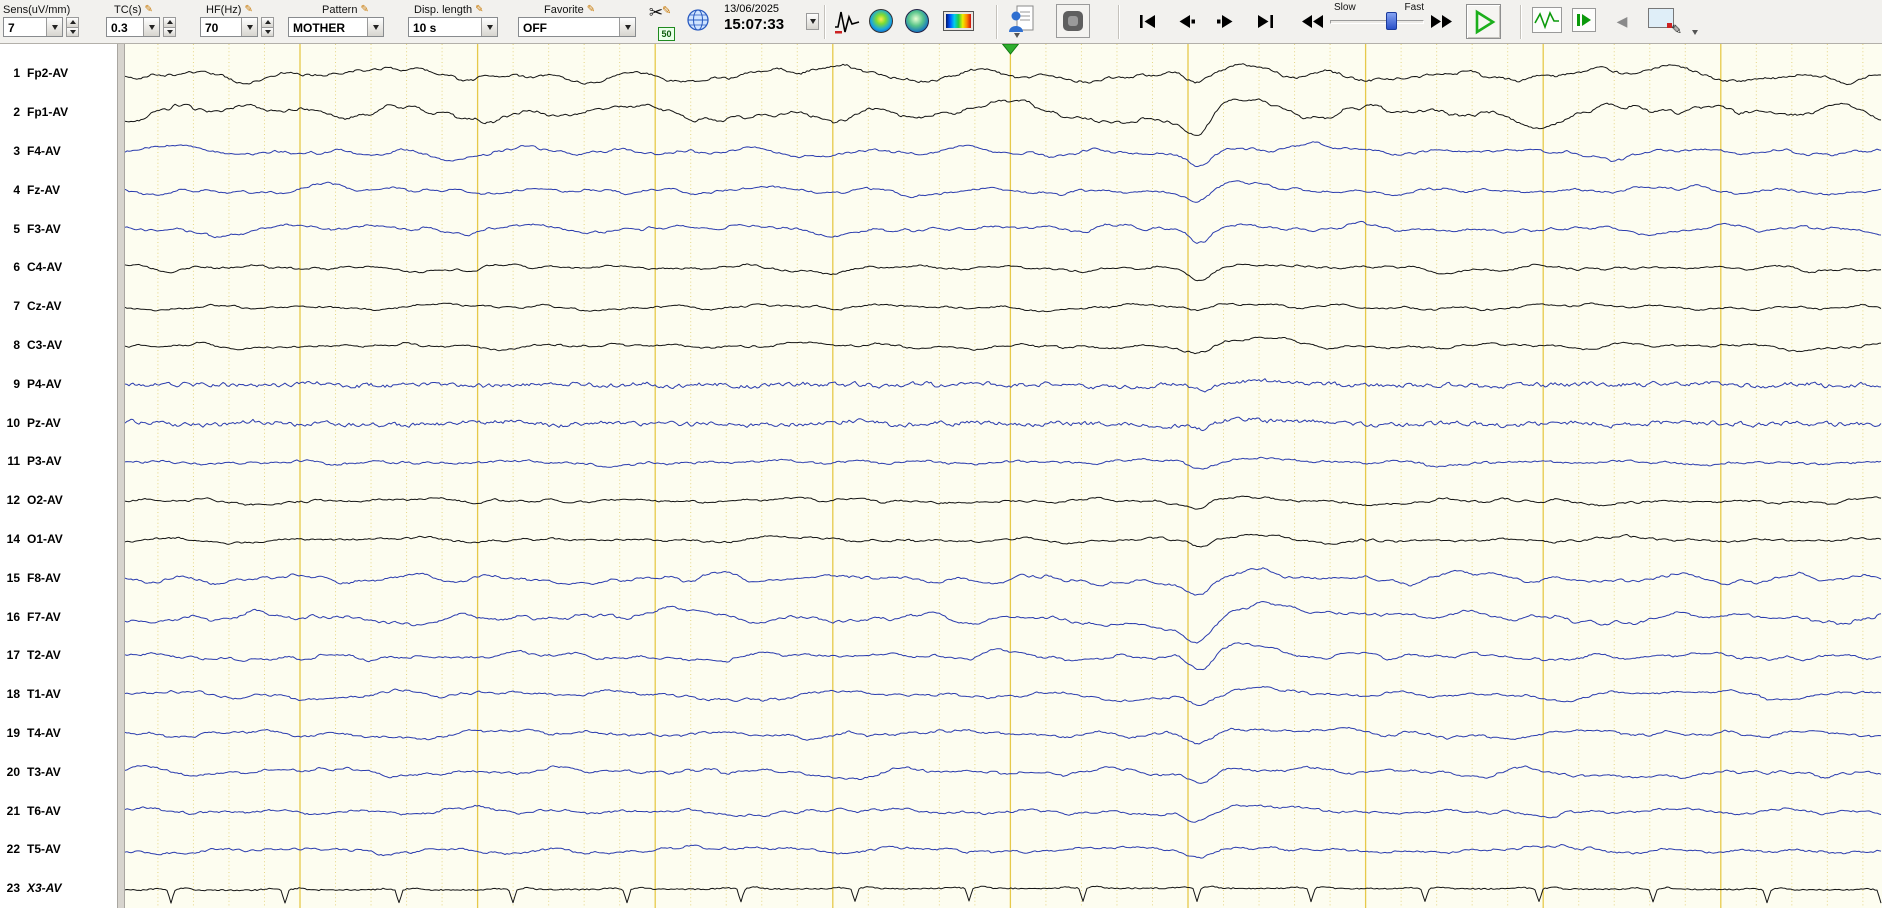 This screenshot has height=908, width=1882. Describe the element at coordinates (48, 112) in the screenshot. I see `channel-name: Fp1-AV` at that location.